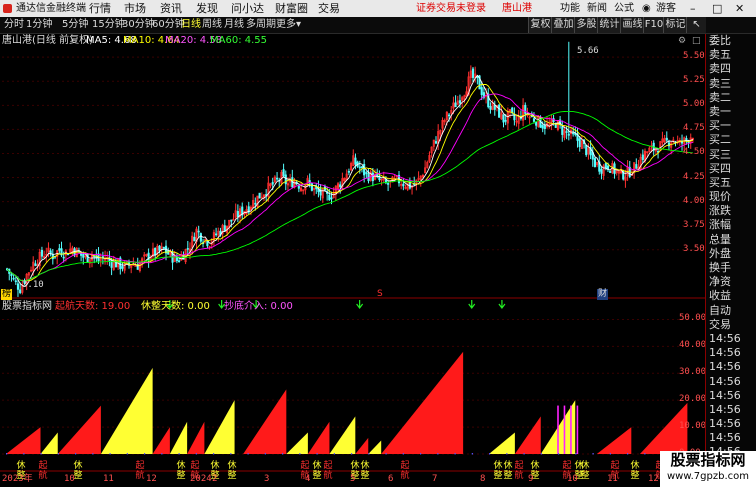  What do you see at coordinates (720, 296) in the screenshot?
I see `side-panel-item: 收益` at bounding box center [720, 296].